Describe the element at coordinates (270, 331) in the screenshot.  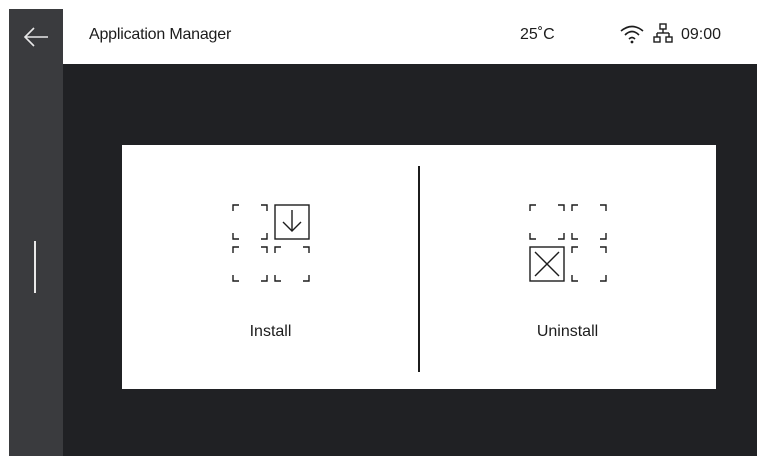
I see `install-label: Install` at that location.